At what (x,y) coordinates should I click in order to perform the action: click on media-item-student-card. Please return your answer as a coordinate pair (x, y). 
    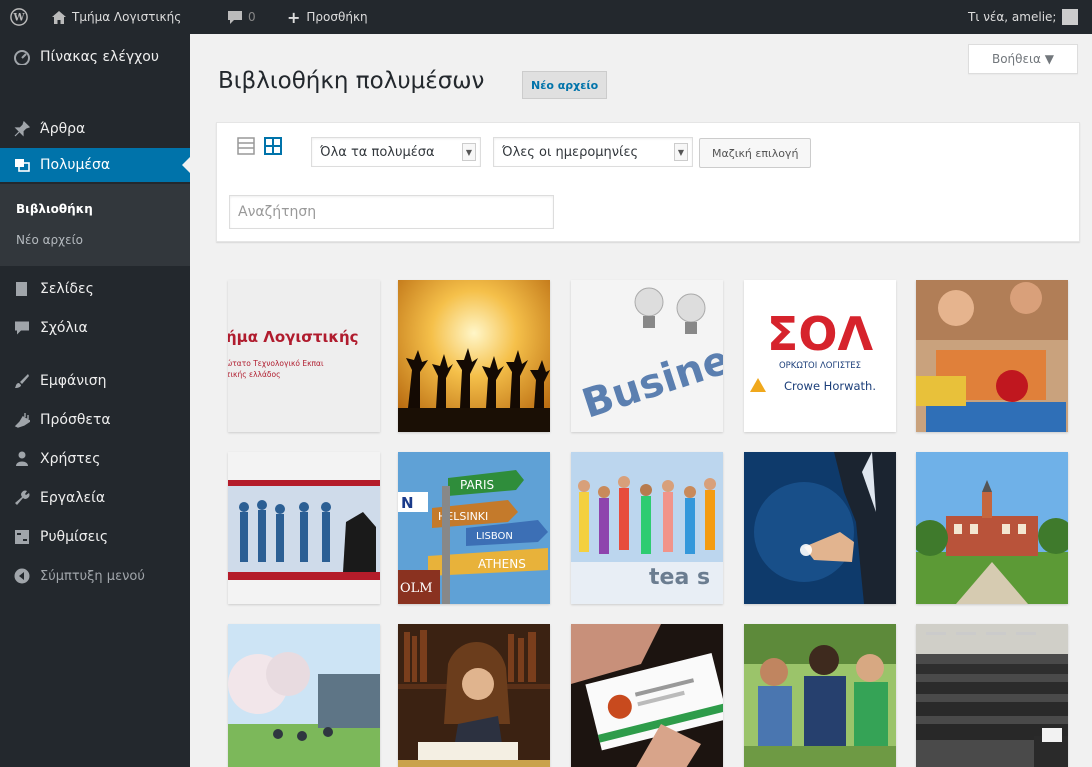
    Looking at the image, I should click on (647, 695).